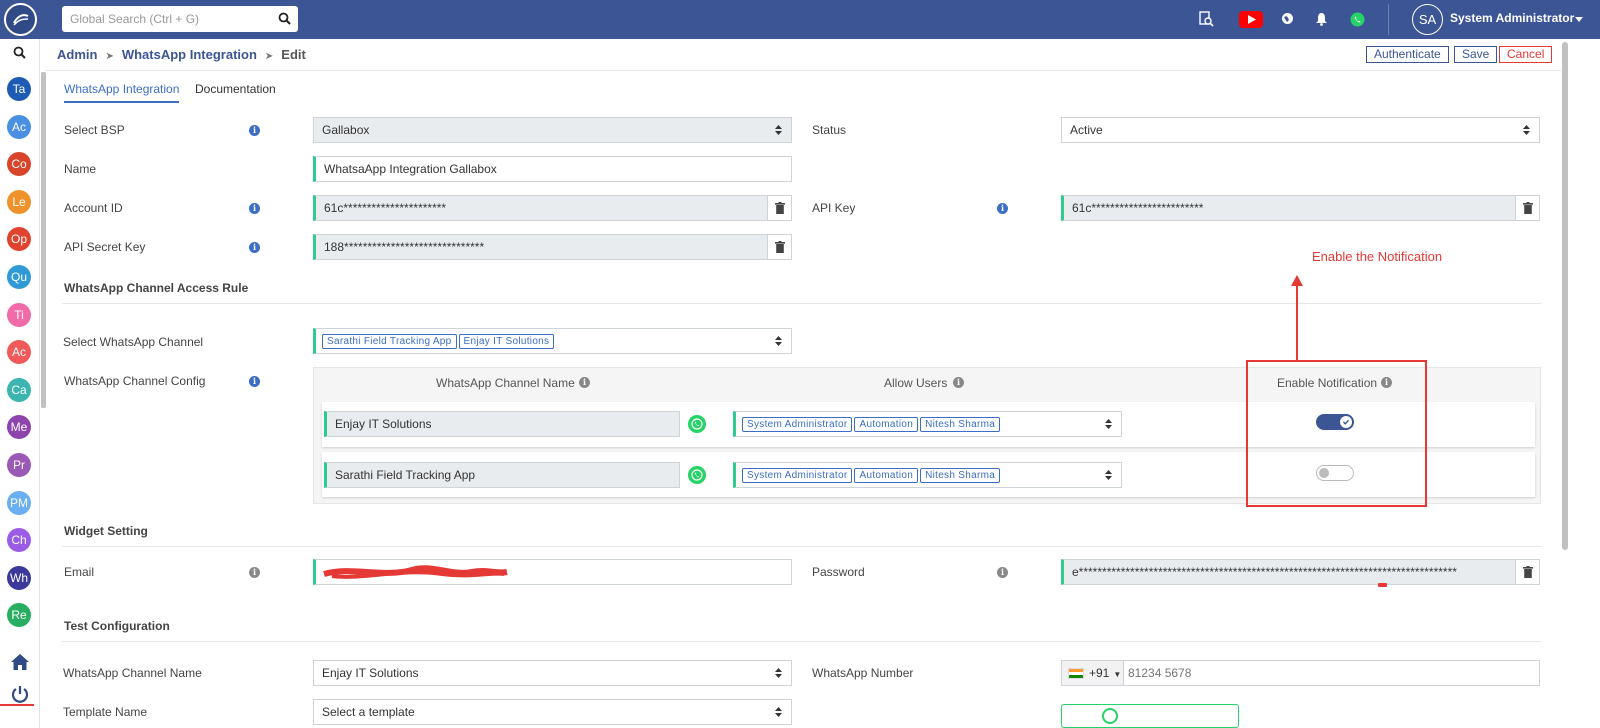  Describe the element at coordinates (1206, 19) in the screenshot. I see `search-doc-icon` at that location.